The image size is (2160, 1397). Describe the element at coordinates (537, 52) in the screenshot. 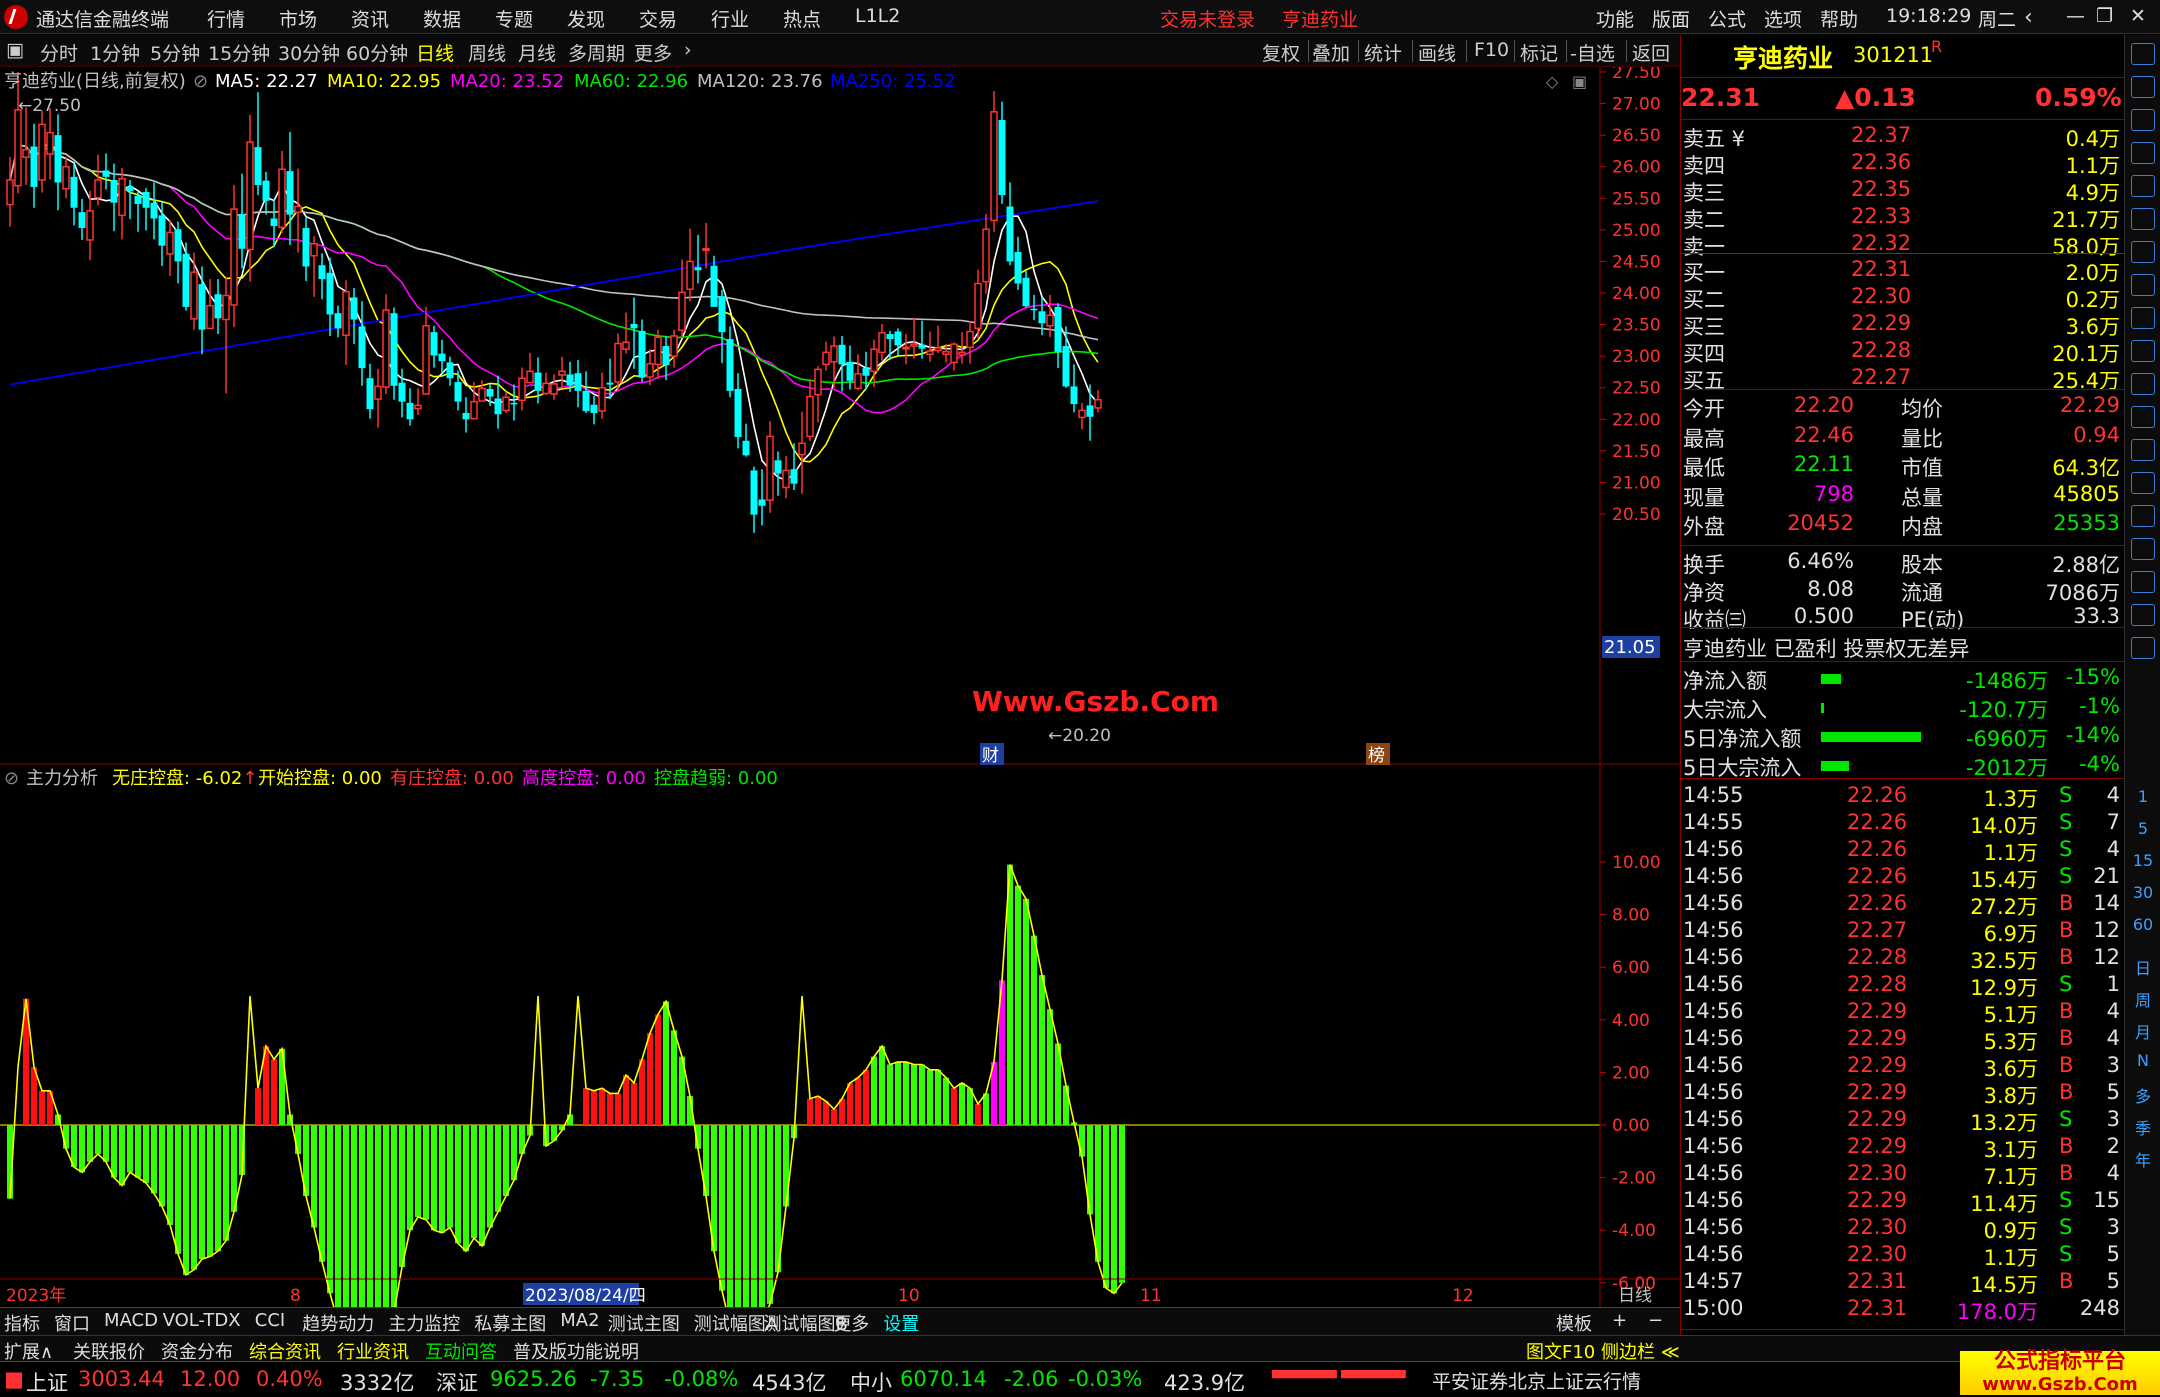

I see `tab-monthly: 月线` at that location.